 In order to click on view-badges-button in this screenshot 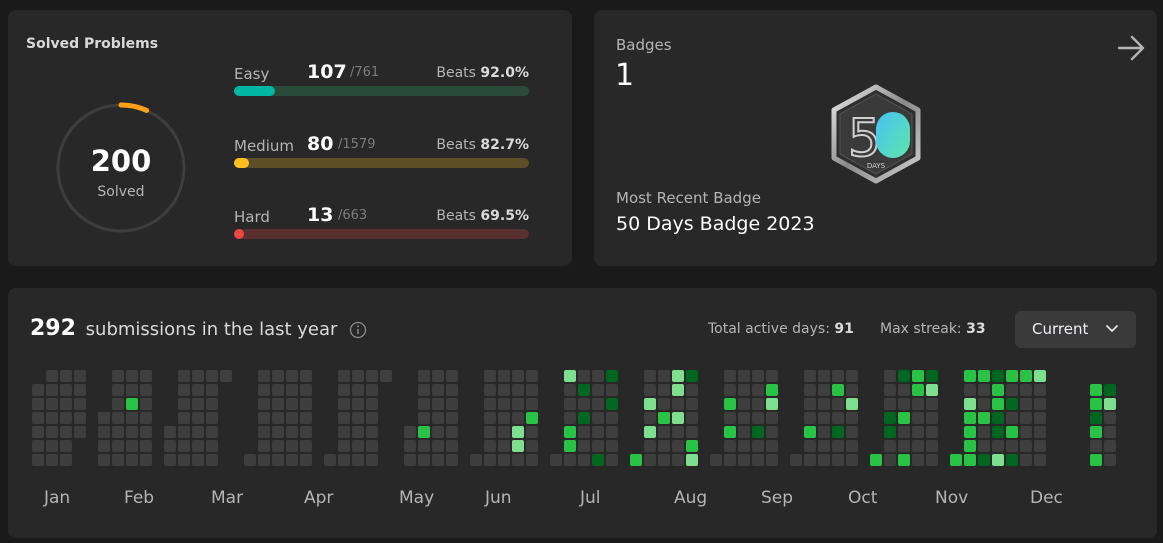, I will do `click(1129, 48)`.